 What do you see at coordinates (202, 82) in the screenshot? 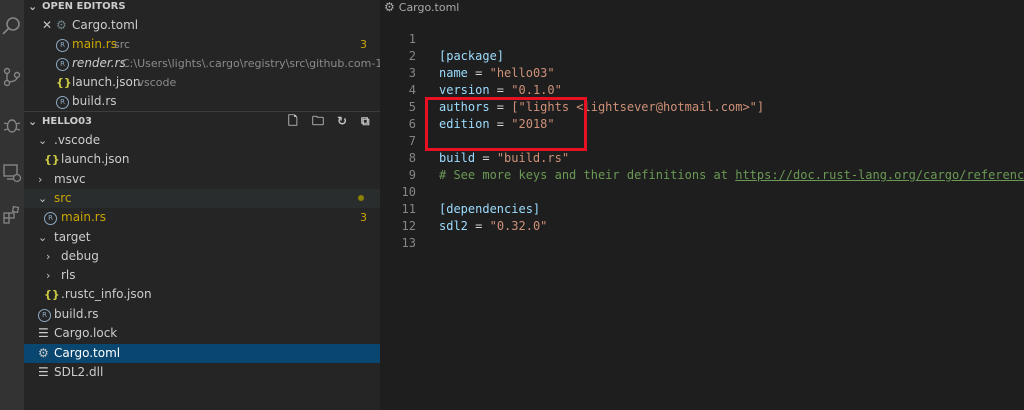
I see `open-editor-item: {} launch.json .vscode` at bounding box center [202, 82].